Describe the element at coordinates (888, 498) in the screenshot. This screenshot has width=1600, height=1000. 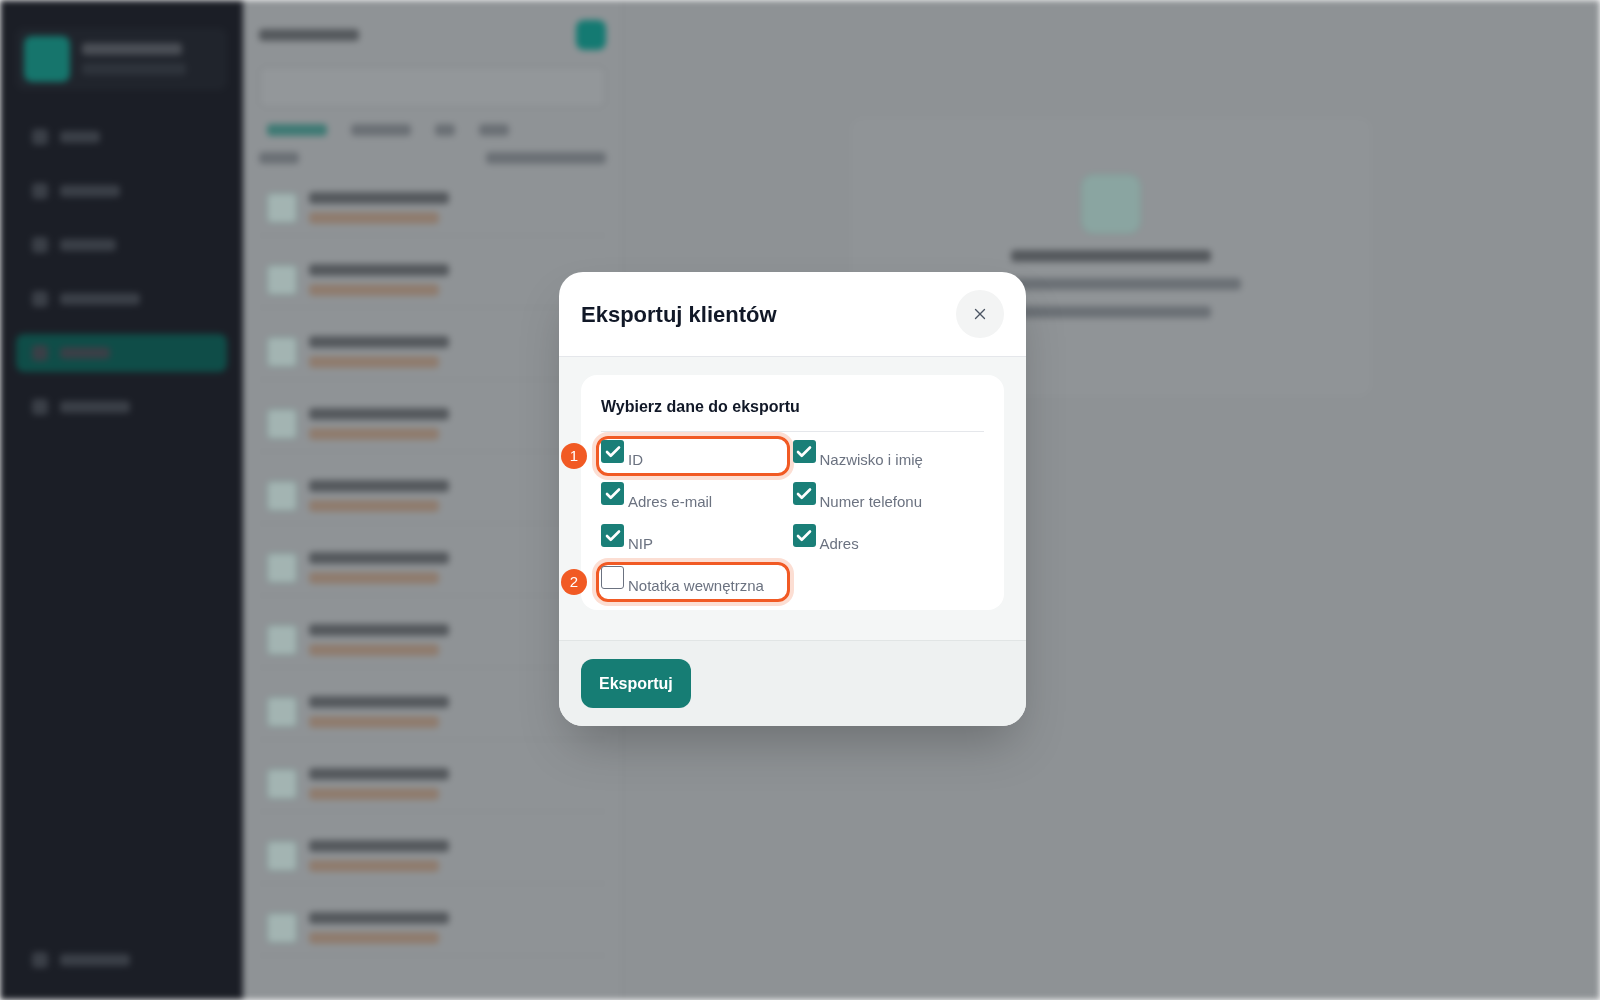
I see `export-option: Numer telefonu` at that location.